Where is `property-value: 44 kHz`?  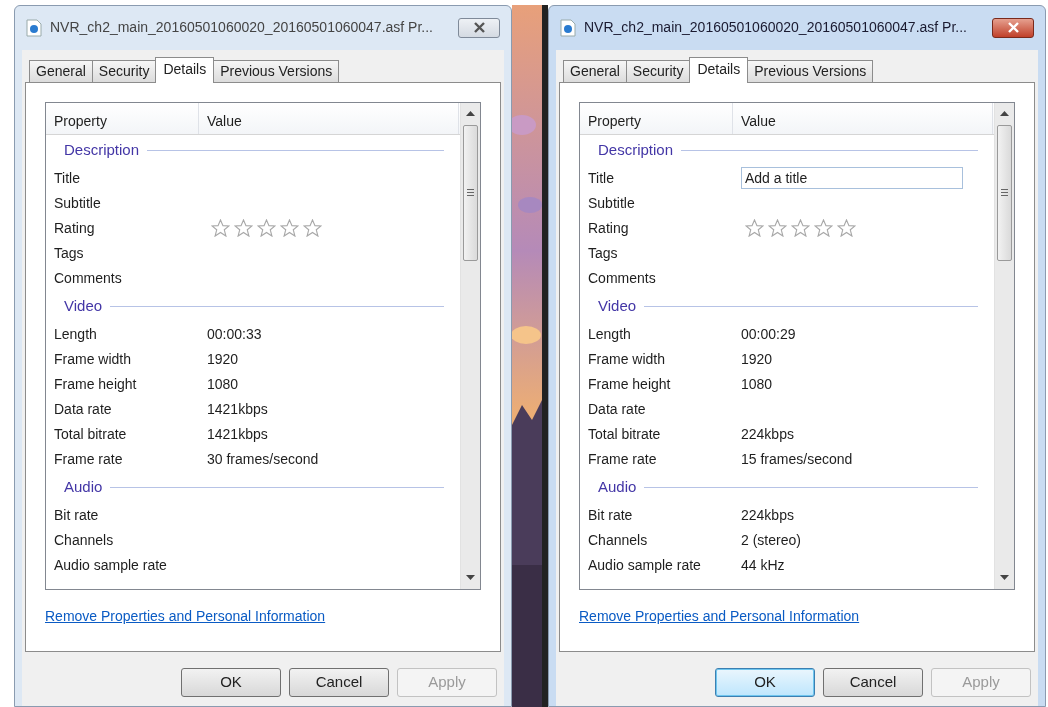 property-value: 44 kHz is located at coordinates (763, 565).